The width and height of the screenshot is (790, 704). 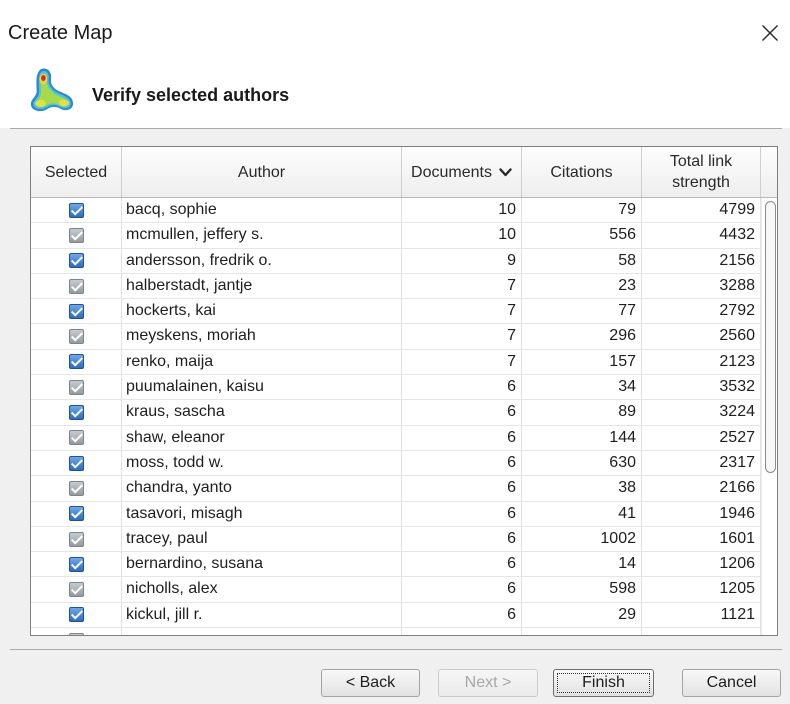 I want to click on total-link-strength-cell: 4432, so click(x=701, y=236).